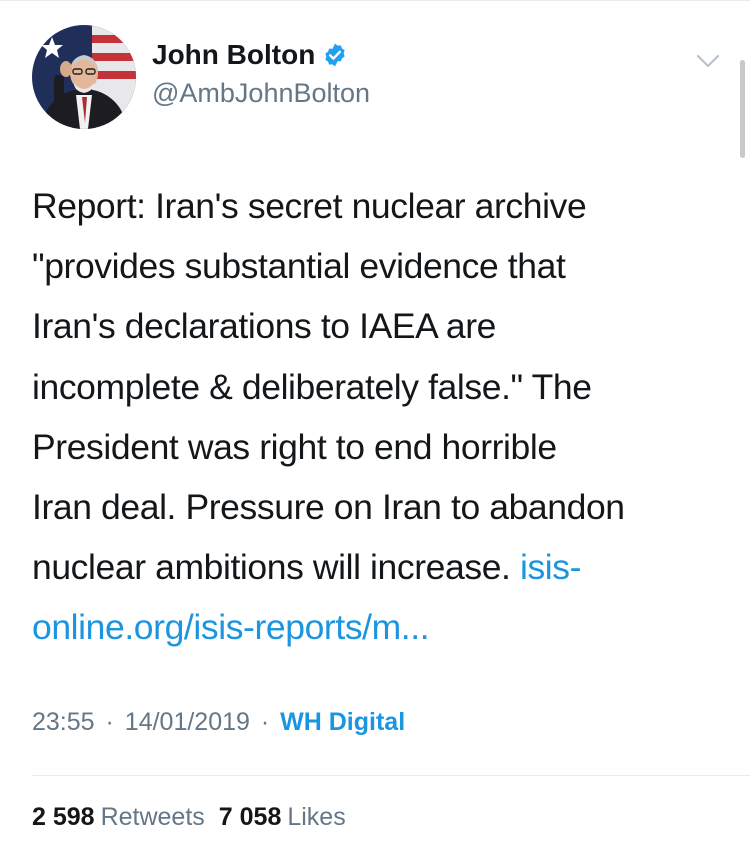 This screenshot has width=750, height=860. Describe the element at coordinates (264, 326) in the screenshot. I see `tweet-line: Iran's declarations to IAEA are` at that location.